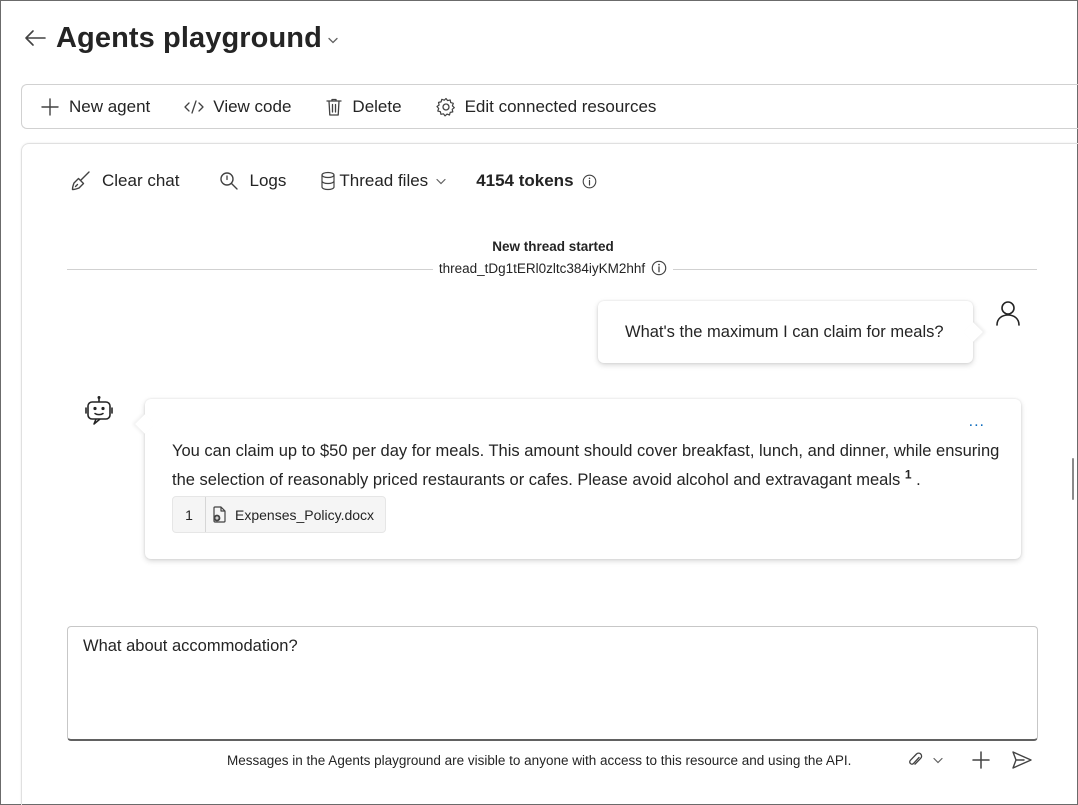  What do you see at coordinates (445, 106) in the screenshot?
I see `gear-icon` at bounding box center [445, 106].